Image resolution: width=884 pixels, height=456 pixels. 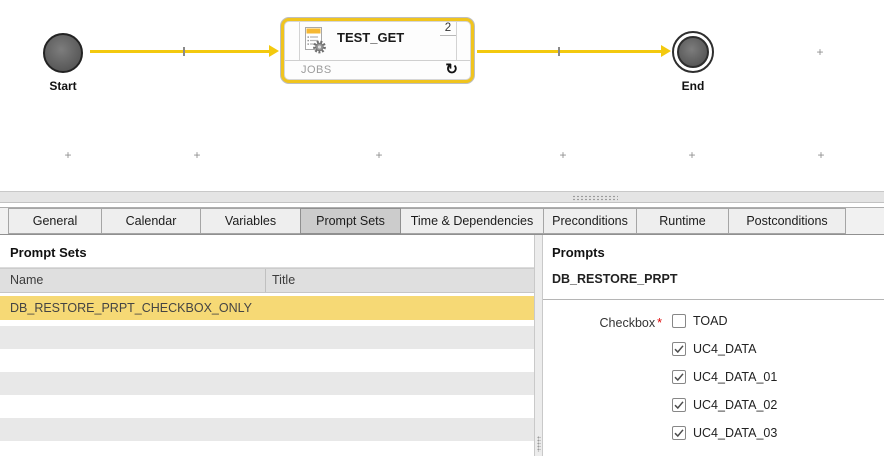 What do you see at coordinates (250, 221) in the screenshot?
I see `tab-variables: Variables` at bounding box center [250, 221].